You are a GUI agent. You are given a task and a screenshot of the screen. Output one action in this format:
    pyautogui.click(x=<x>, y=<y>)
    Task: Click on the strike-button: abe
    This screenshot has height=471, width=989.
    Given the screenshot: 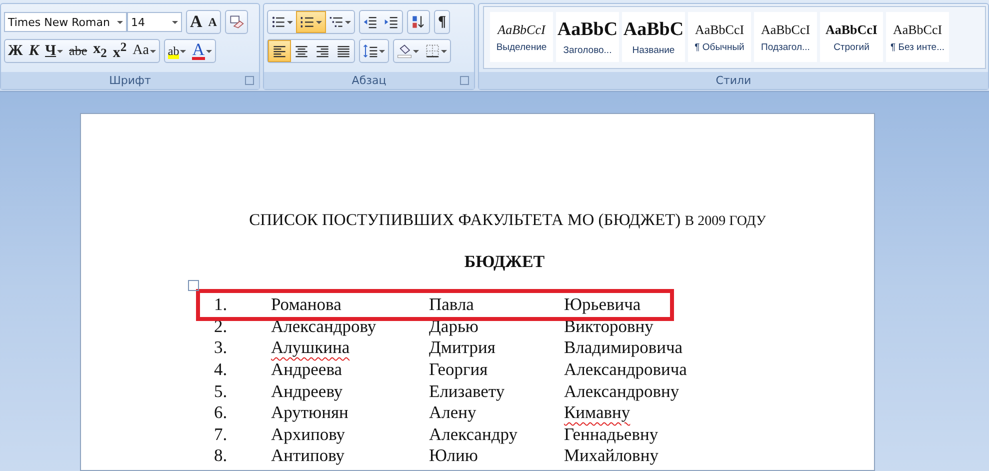 What is the action you would take?
    pyautogui.click(x=78, y=51)
    